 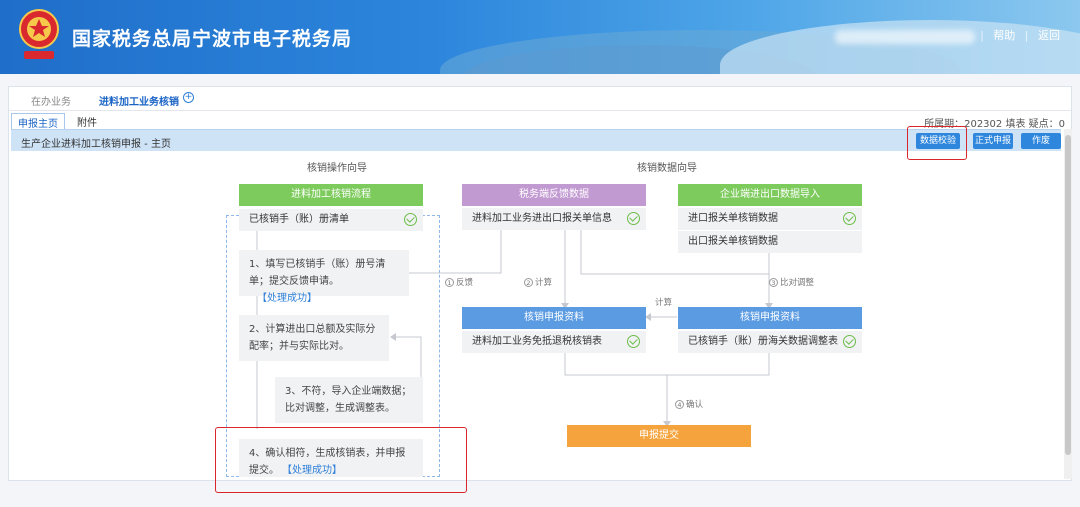 I want to click on help-link: 帮助, so click(x=1004, y=35).